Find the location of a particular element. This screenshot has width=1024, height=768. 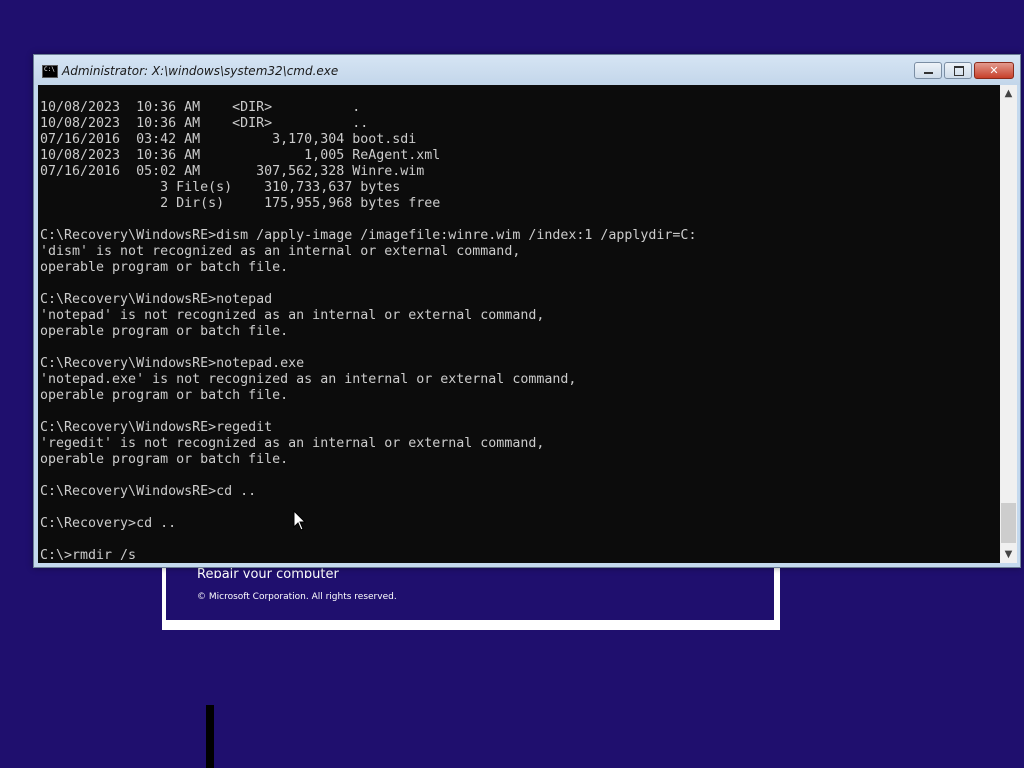

vertical-scrollbar: ▲ ▼ is located at coordinates (1008, 324).